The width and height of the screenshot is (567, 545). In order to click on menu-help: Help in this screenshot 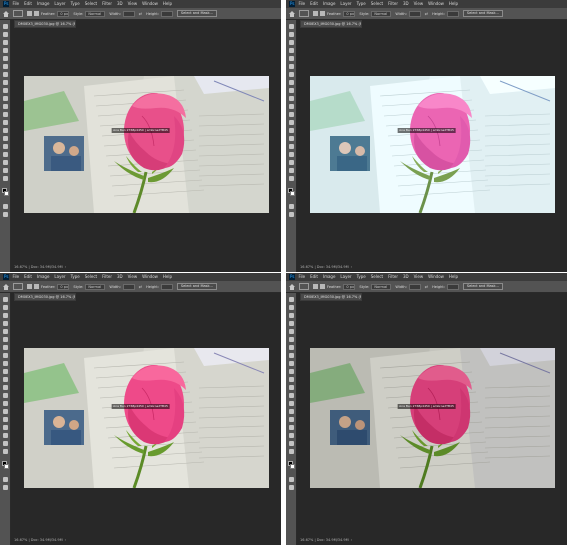, I will do `click(167, 4)`.